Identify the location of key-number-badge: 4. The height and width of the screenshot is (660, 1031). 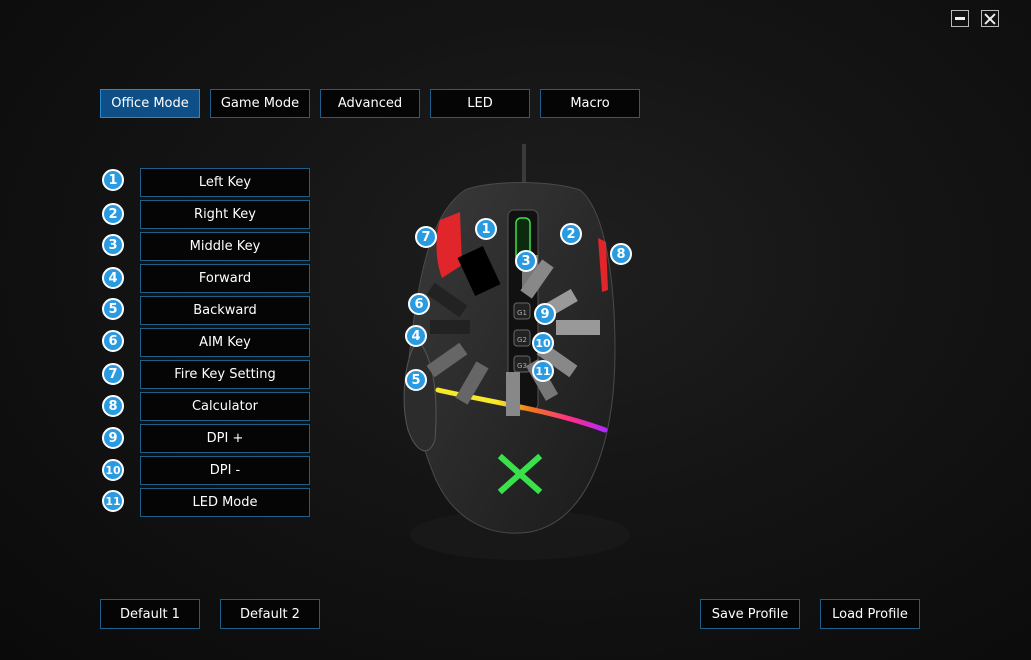
(113, 278).